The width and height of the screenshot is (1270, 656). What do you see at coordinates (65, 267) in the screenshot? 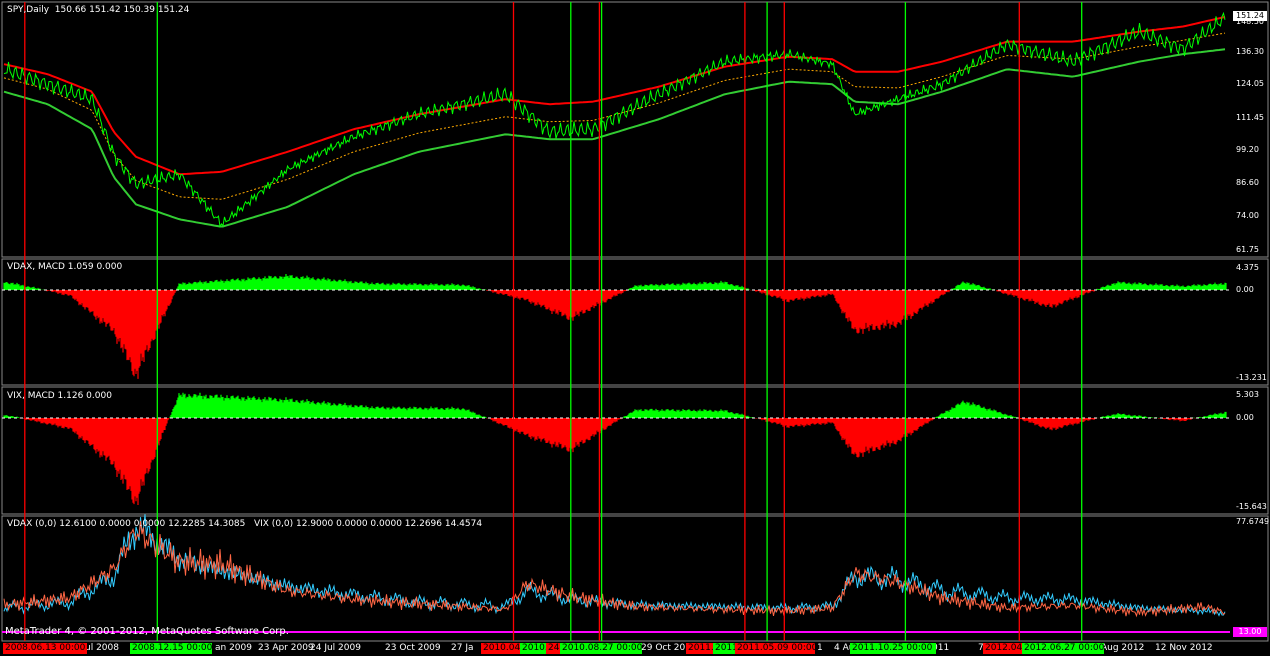
I see `vdax-macd-label: VDAX, MACD 1.059 0.000` at bounding box center [65, 267].